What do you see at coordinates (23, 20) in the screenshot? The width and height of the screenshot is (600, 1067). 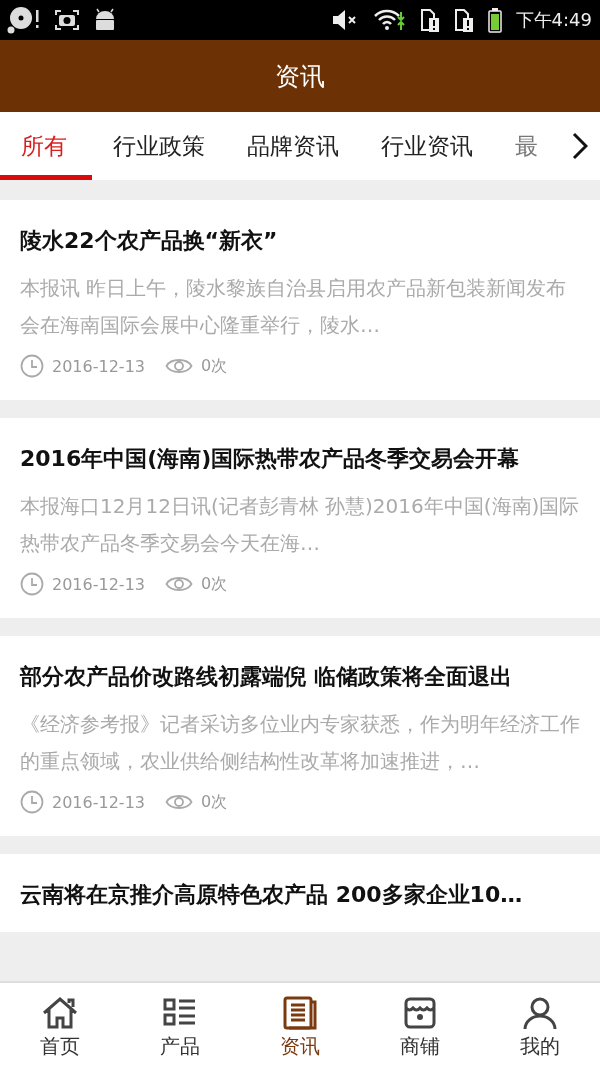 I see `disc-icon` at bounding box center [23, 20].